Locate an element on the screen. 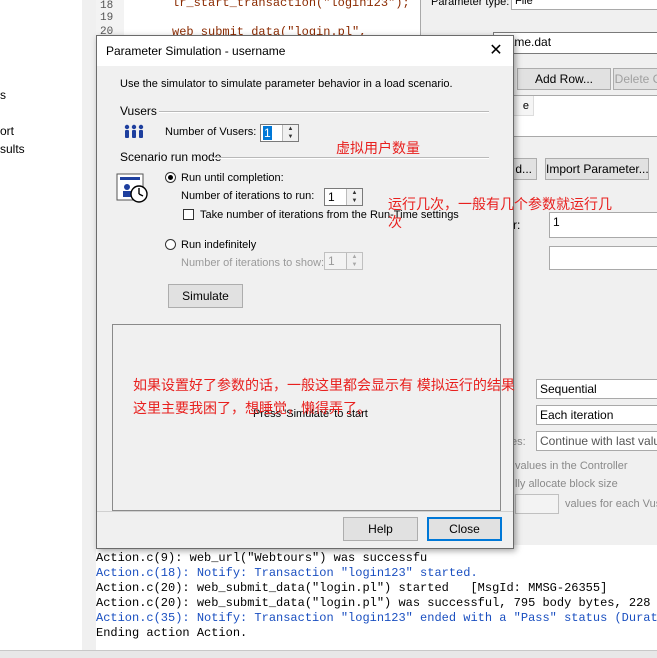  controller-text: values in the Controller is located at coordinates (571, 466).